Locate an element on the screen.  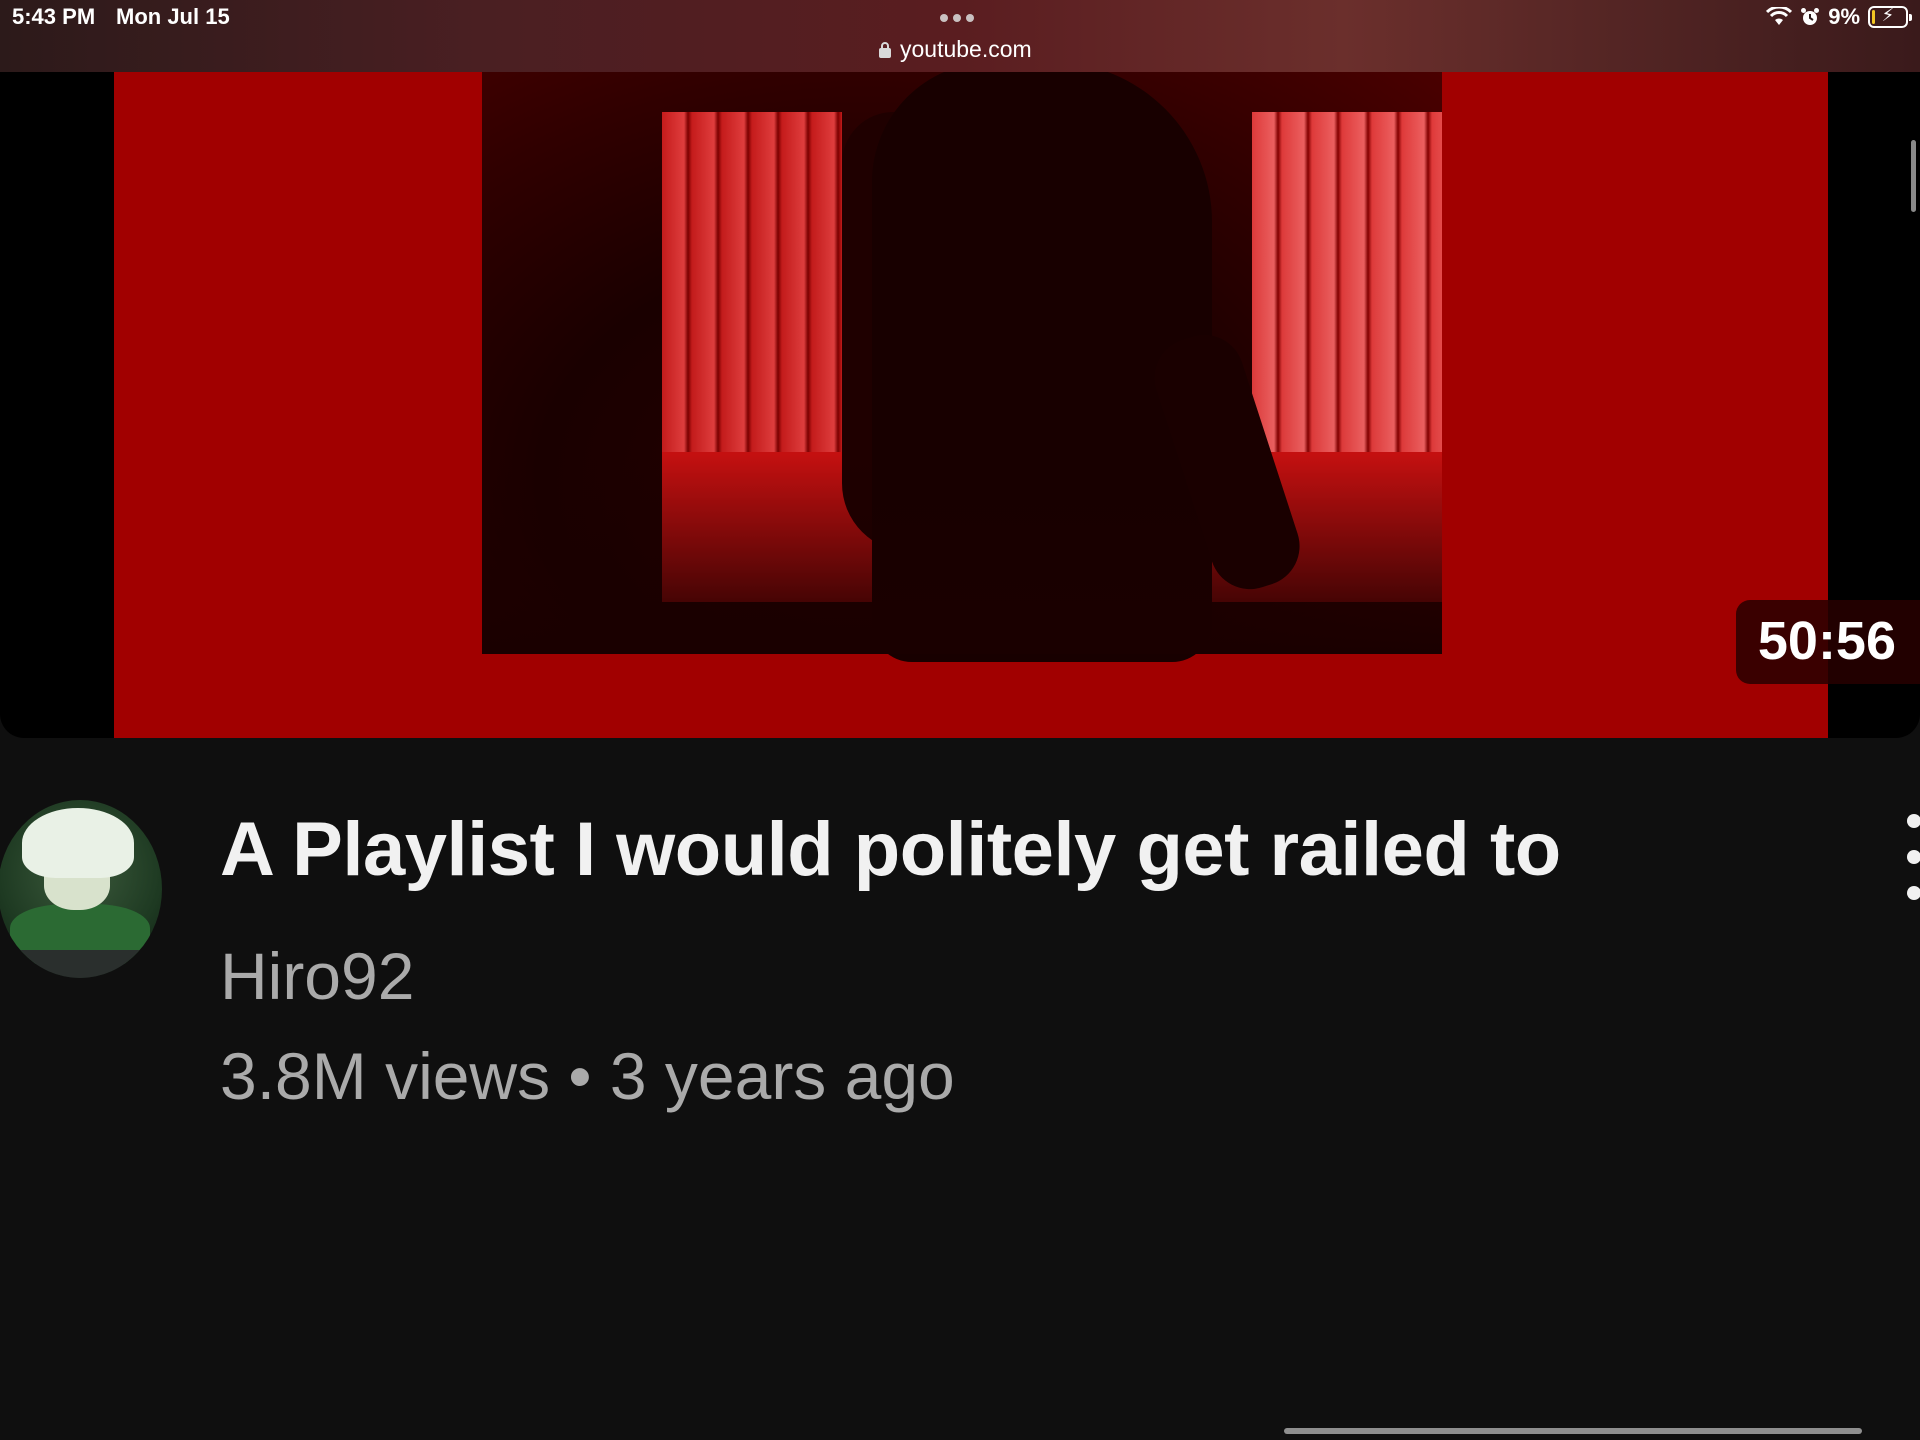
lock-icon is located at coordinates (885, 49).